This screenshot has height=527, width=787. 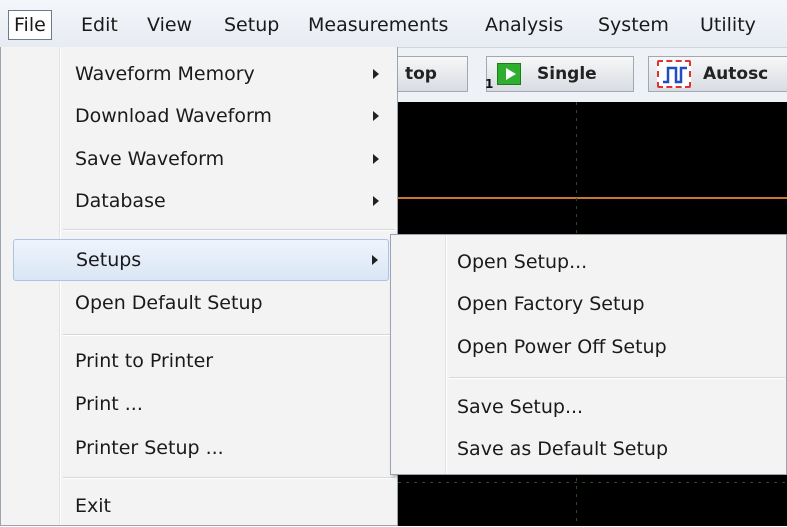 What do you see at coordinates (144, 361) in the screenshot?
I see `menu-item-label: Print to Printer` at bounding box center [144, 361].